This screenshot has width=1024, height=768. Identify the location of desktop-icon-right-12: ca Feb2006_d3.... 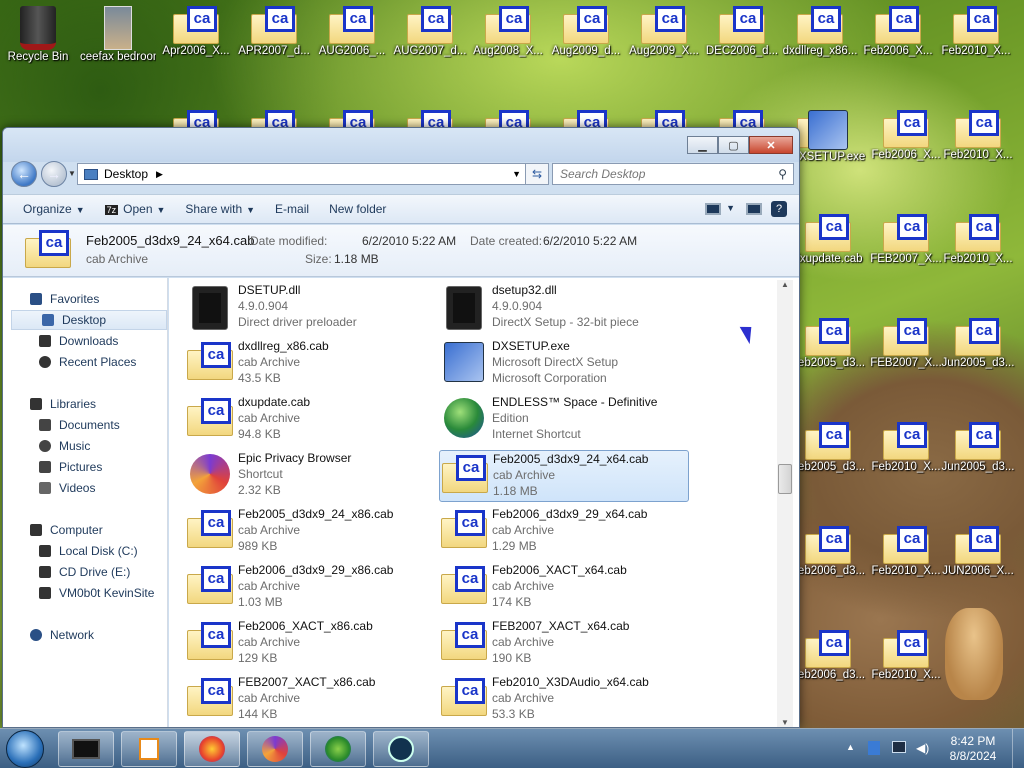
(828, 552).